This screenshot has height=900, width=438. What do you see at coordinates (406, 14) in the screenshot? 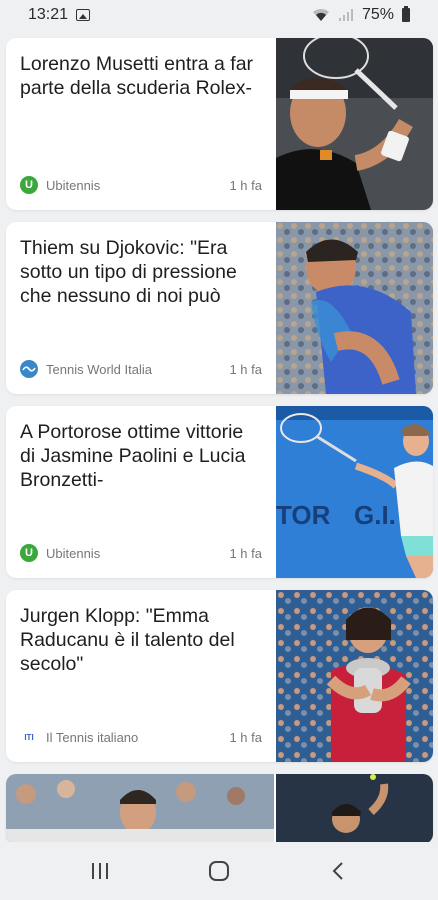
I see `battery-icon` at bounding box center [406, 14].